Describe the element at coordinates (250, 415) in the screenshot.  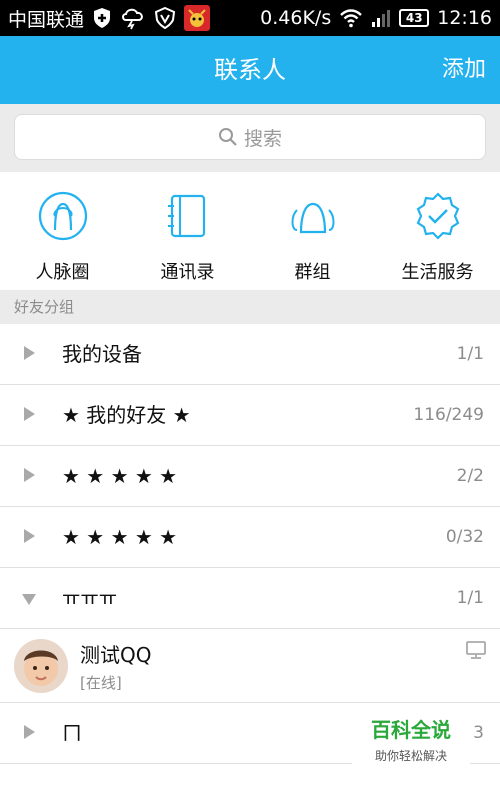
I see `group-row: ★ 我的好友 ★ 116/249` at that location.